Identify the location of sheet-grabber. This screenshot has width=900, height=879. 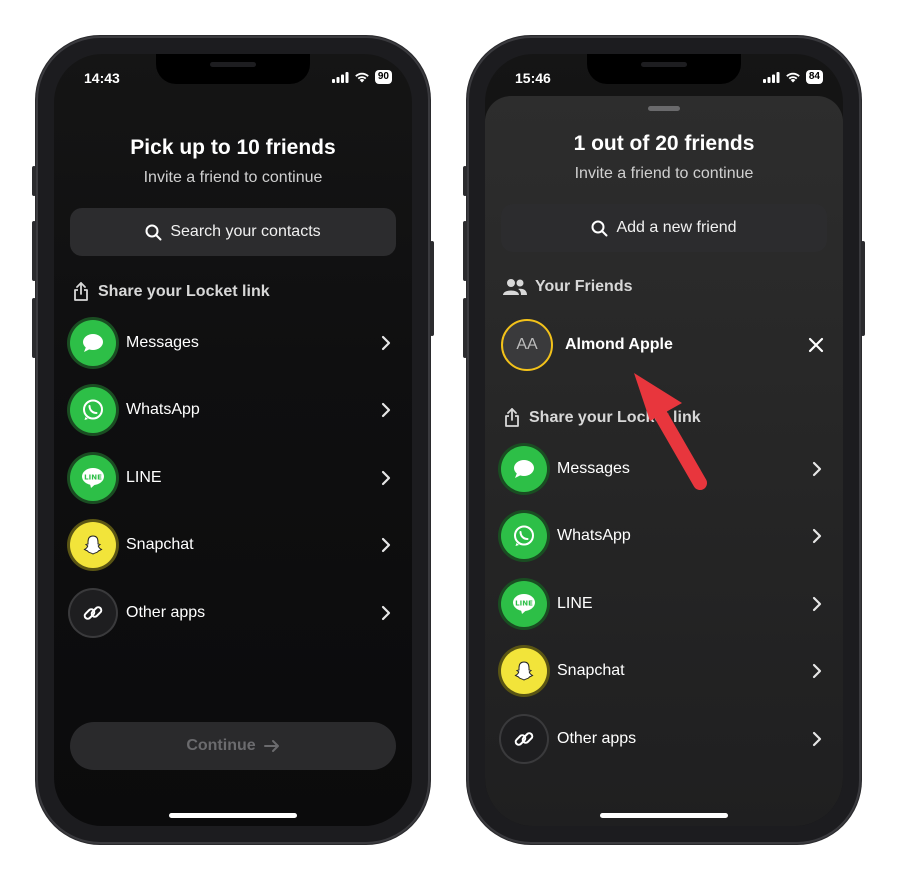
(664, 108).